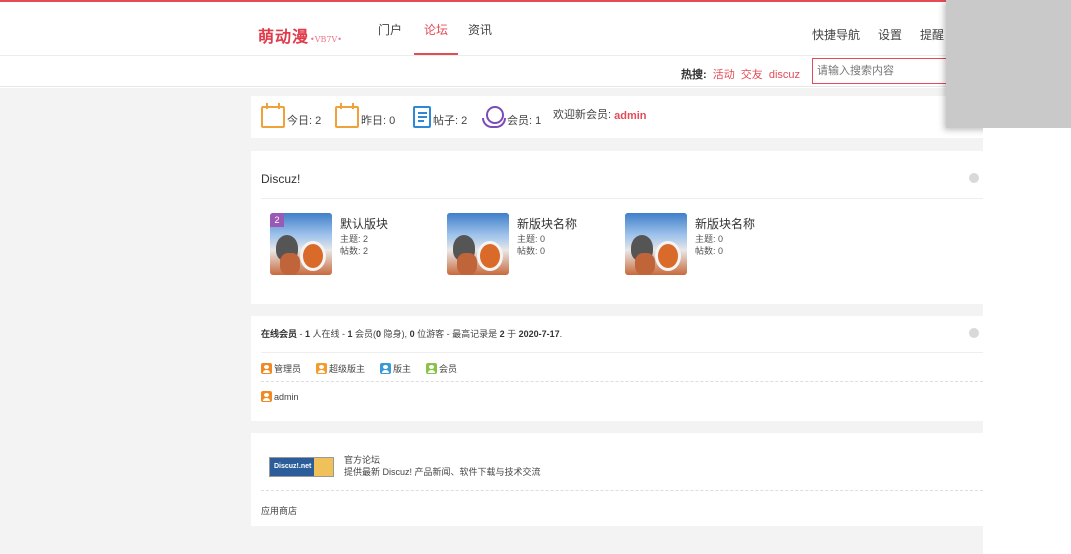  I want to click on stat-yesterday-text: 昨日: 0, so click(378, 121).